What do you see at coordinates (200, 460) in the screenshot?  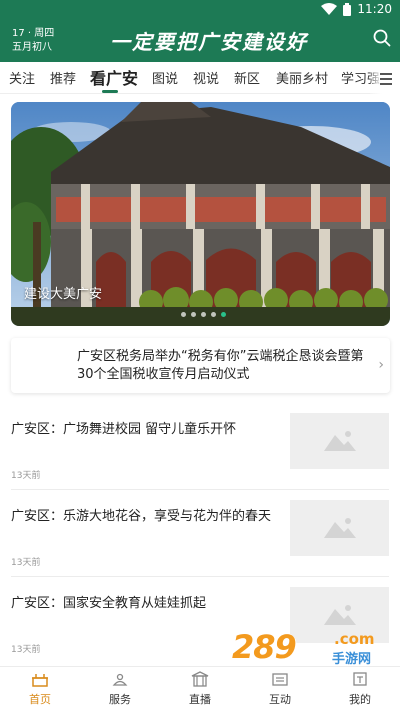 I see `news-item: 广安区：广场舞进校园 留守儿童乐开怀 13天前` at bounding box center [200, 460].